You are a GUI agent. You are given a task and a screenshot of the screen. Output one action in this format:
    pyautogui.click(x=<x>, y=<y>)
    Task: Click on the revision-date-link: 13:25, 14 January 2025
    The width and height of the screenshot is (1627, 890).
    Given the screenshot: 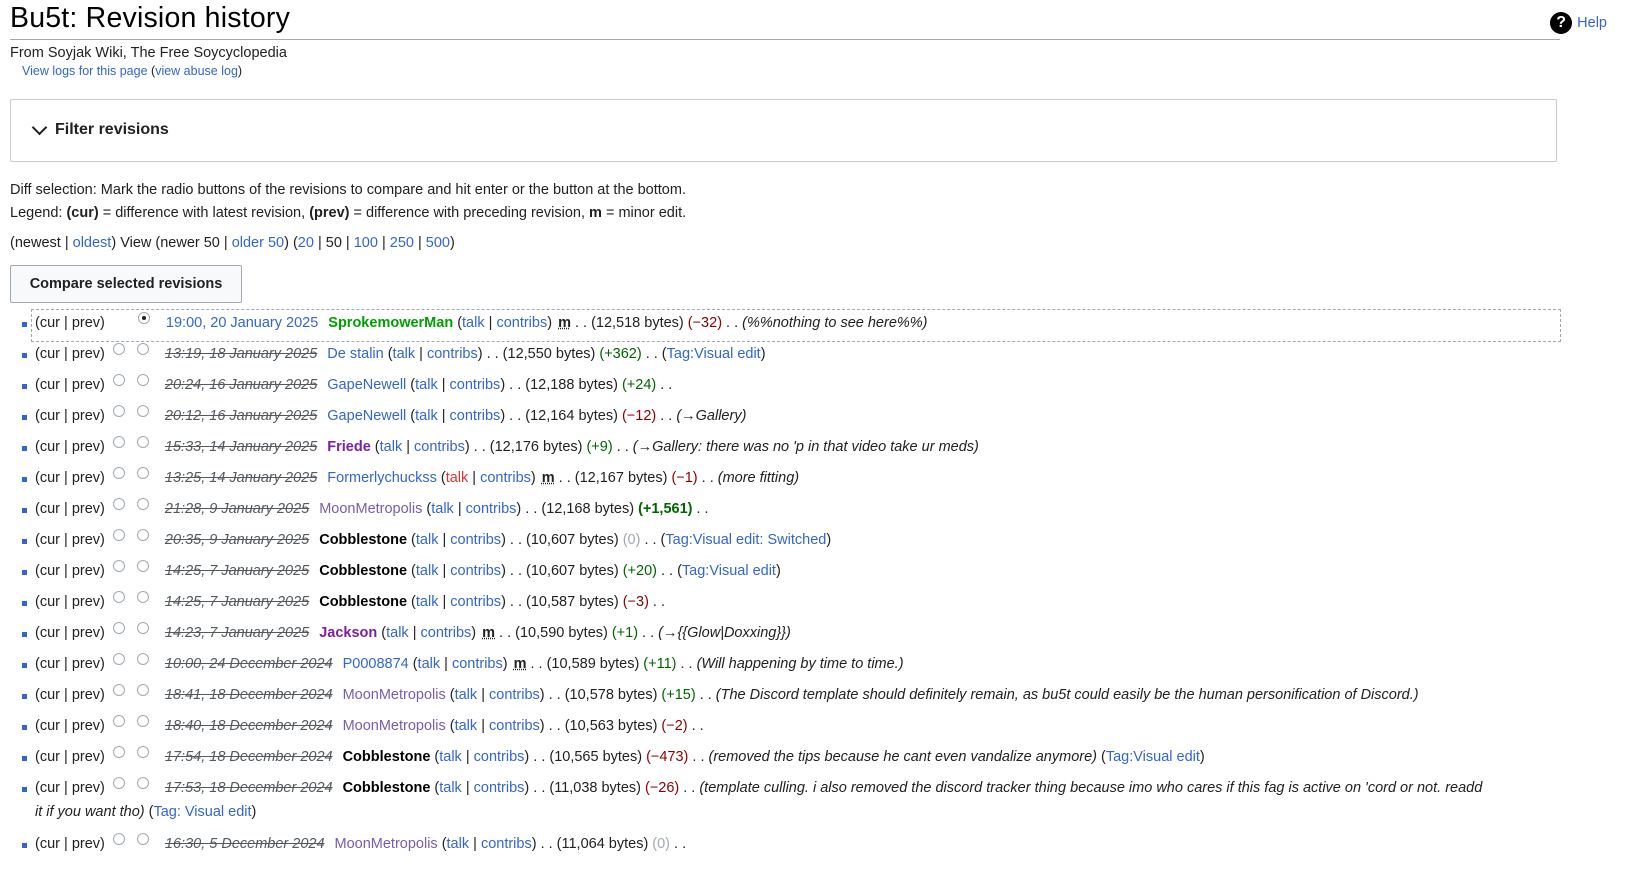 What is the action you would take?
    pyautogui.click(x=241, y=478)
    